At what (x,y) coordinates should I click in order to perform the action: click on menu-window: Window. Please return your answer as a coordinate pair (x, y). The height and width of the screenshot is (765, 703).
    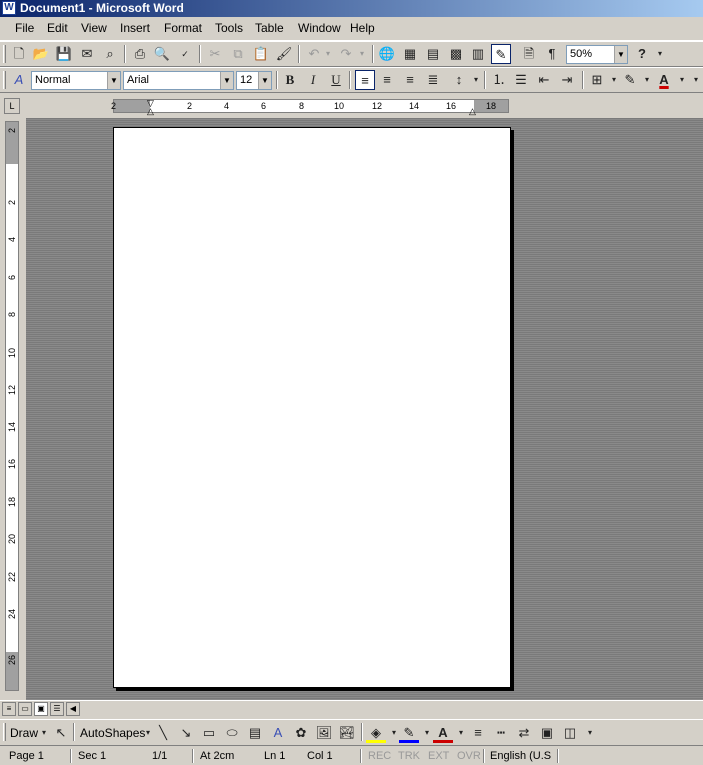
    Looking at the image, I should click on (319, 28).